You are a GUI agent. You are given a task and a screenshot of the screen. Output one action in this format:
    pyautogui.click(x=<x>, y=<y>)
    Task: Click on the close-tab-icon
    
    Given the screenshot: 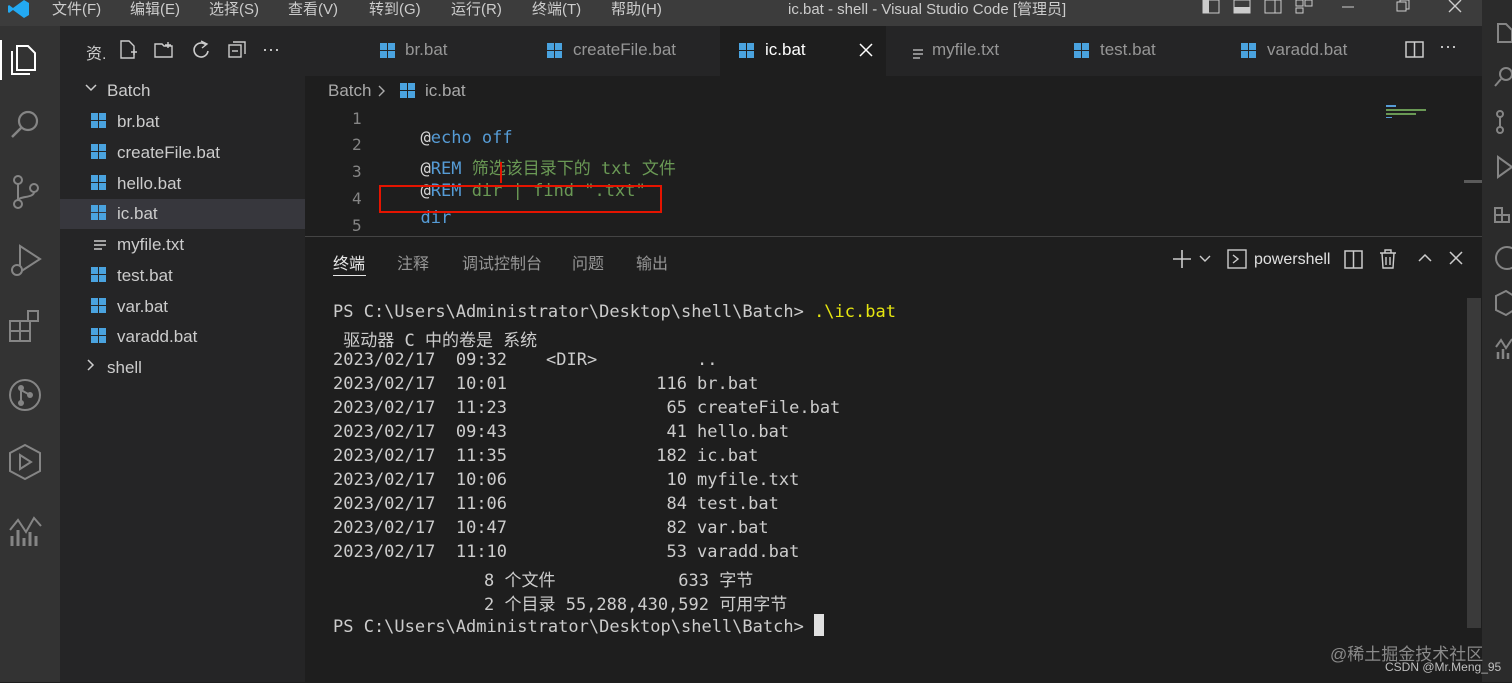 What is the action you would take?
    pyautogui.click(x=866, y=52)
    